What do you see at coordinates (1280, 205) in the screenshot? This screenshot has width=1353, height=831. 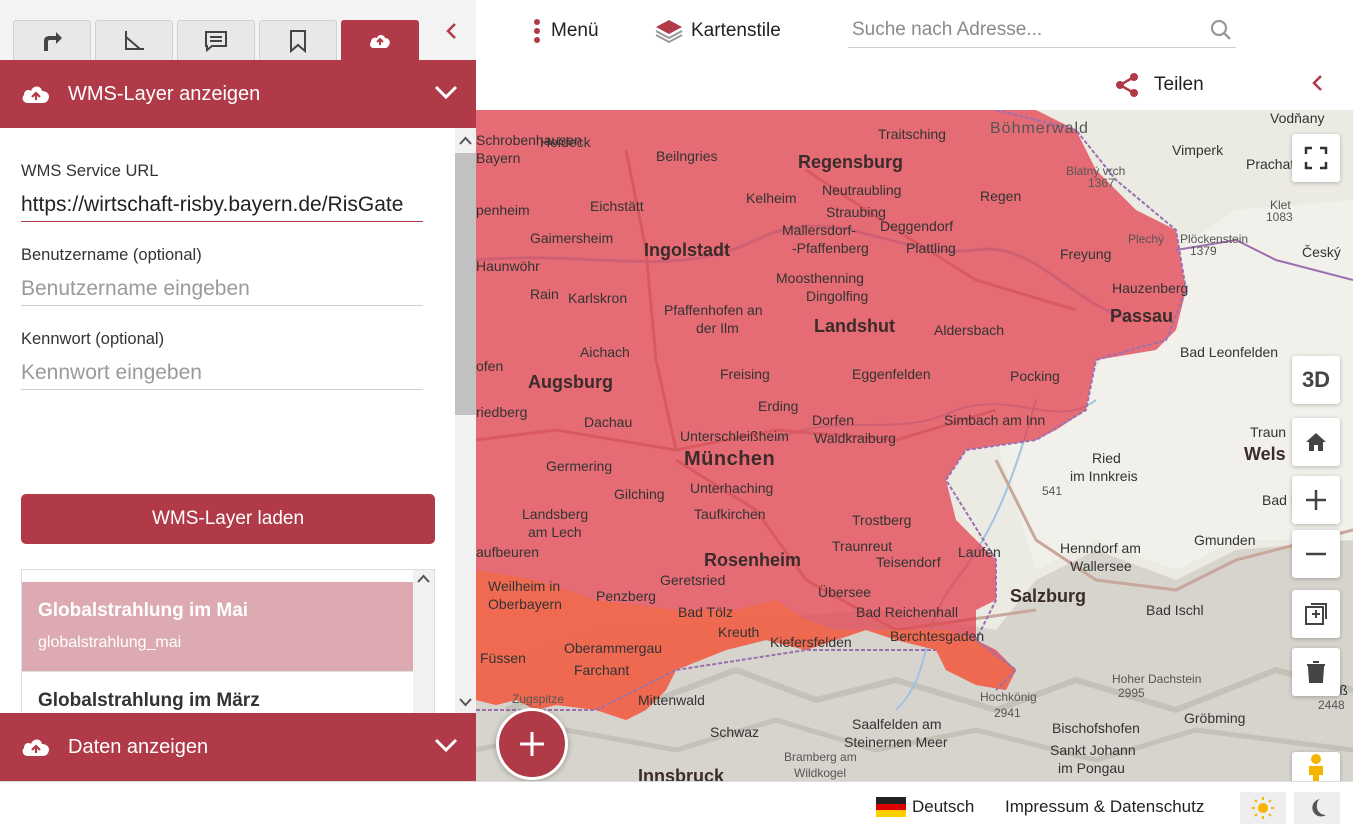 I see `map-label: Klet` at bounding box center [1280, 205].